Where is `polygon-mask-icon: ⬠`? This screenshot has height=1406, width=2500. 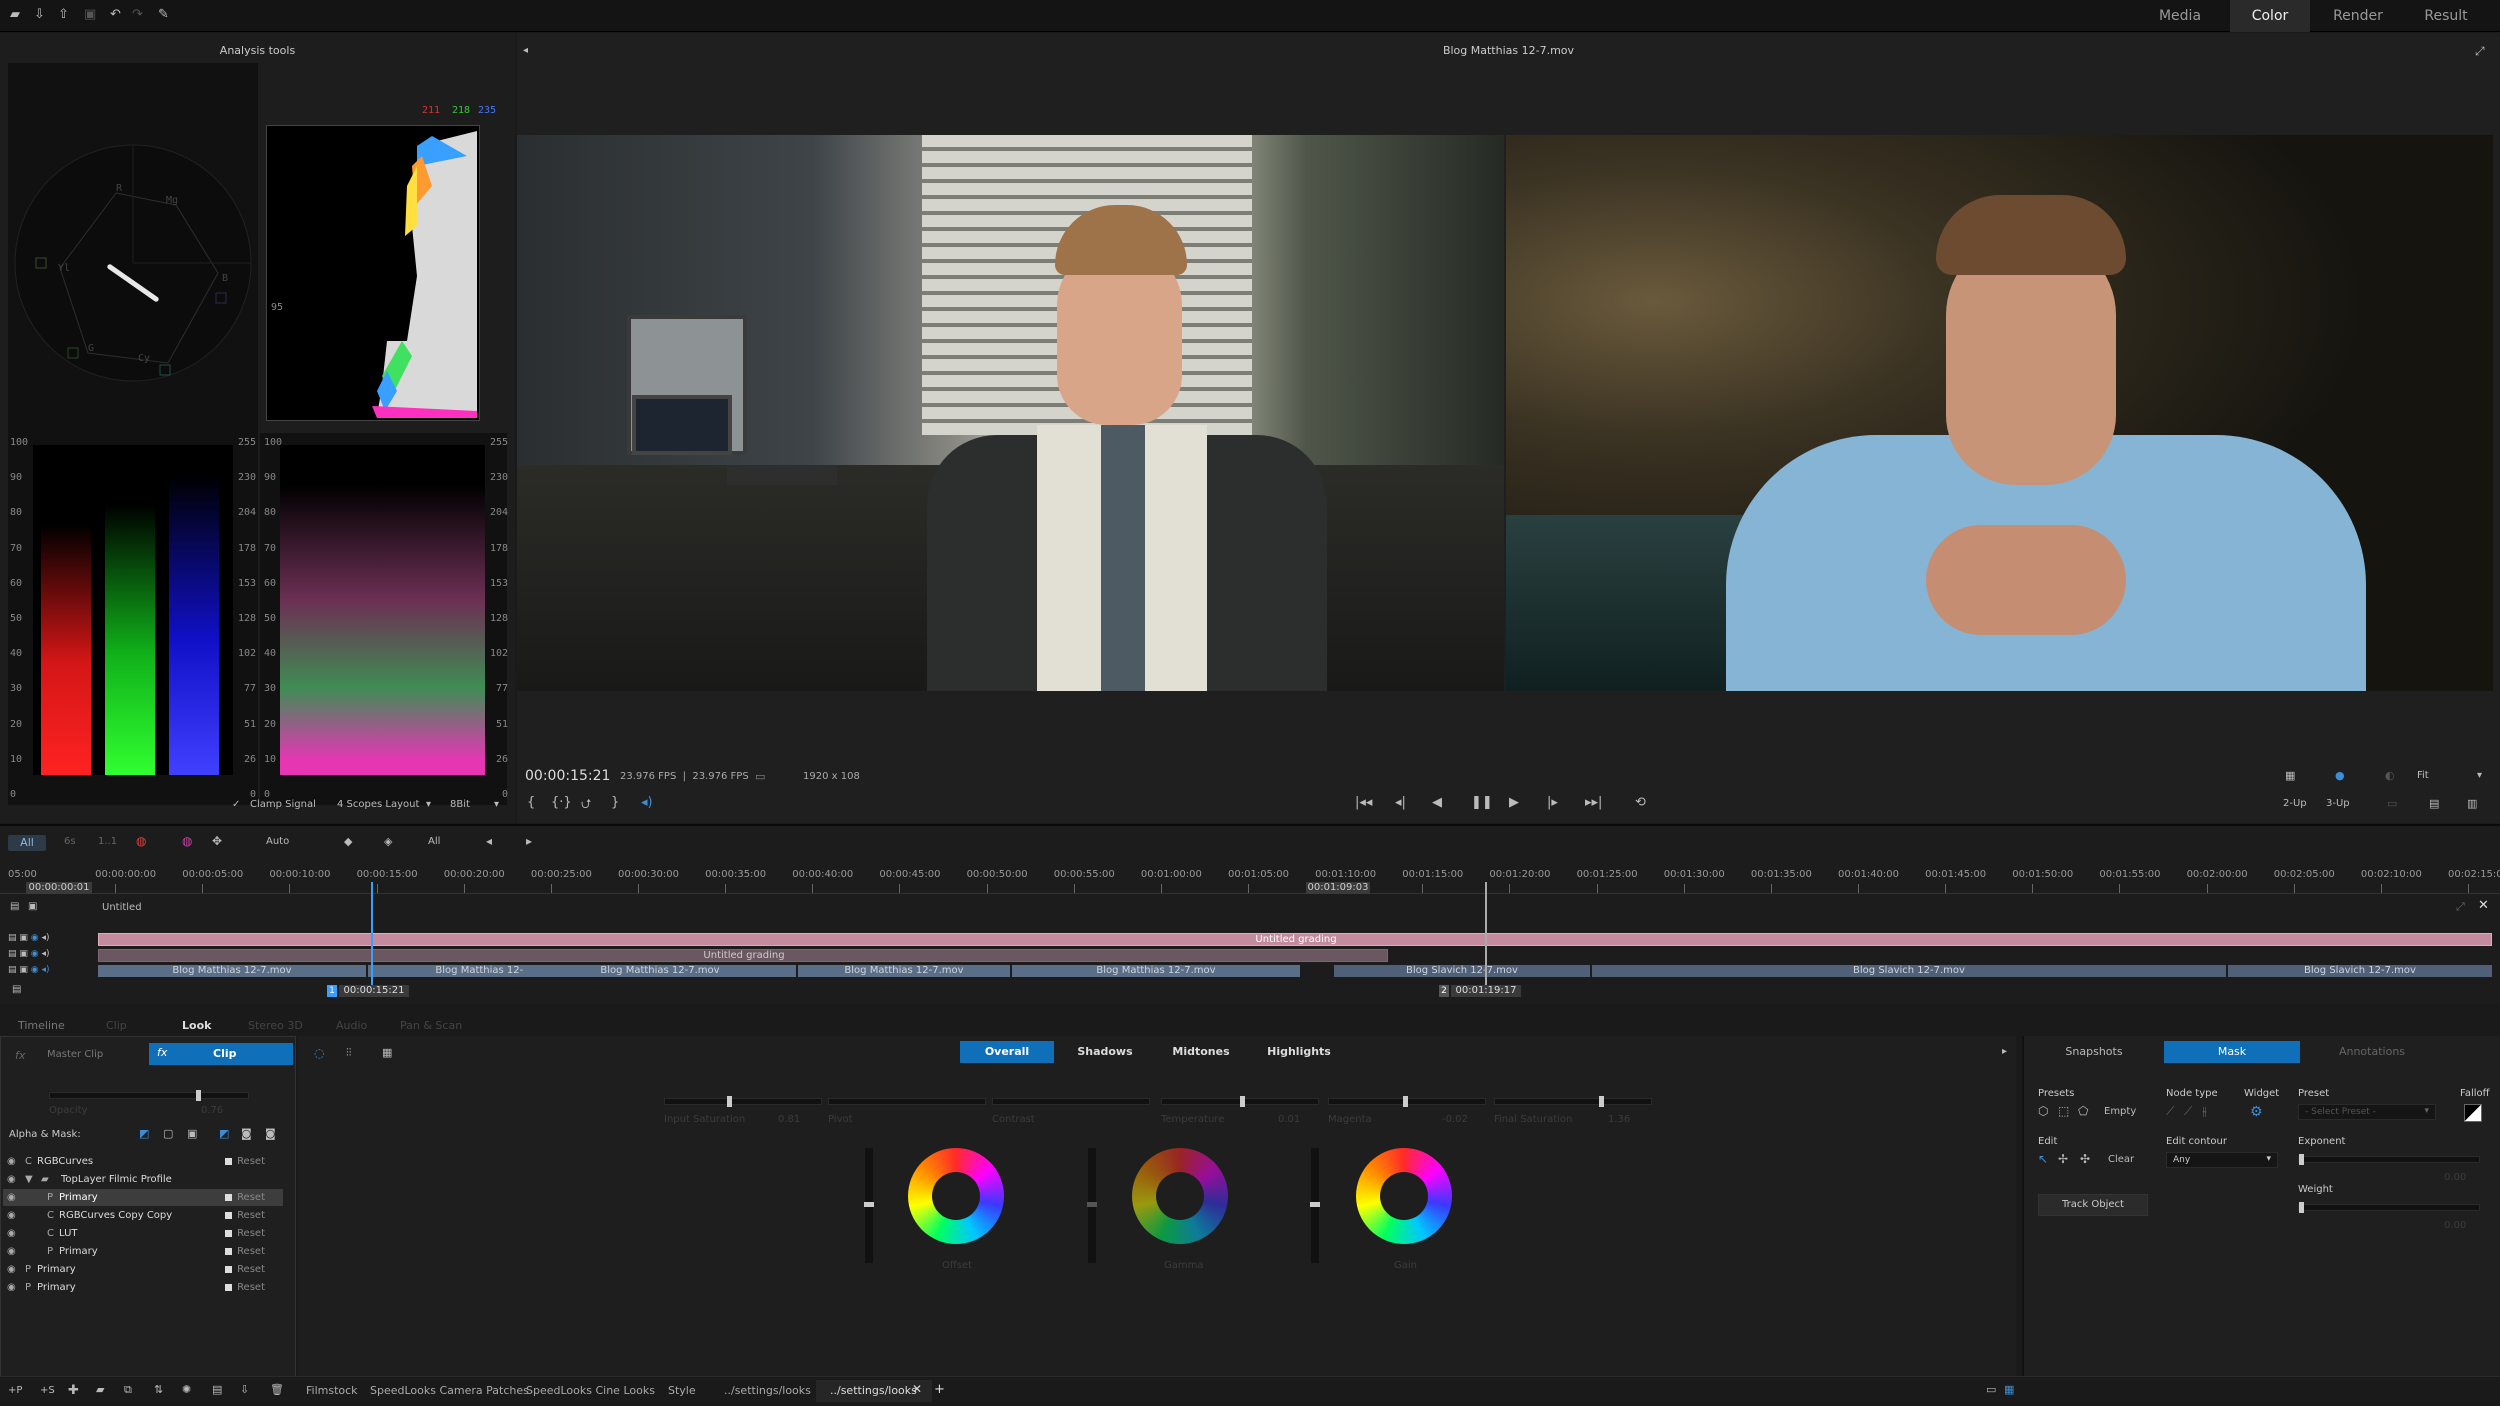 polygon-mask-icon: ⬠ is located at coordinates (2083, 1111).